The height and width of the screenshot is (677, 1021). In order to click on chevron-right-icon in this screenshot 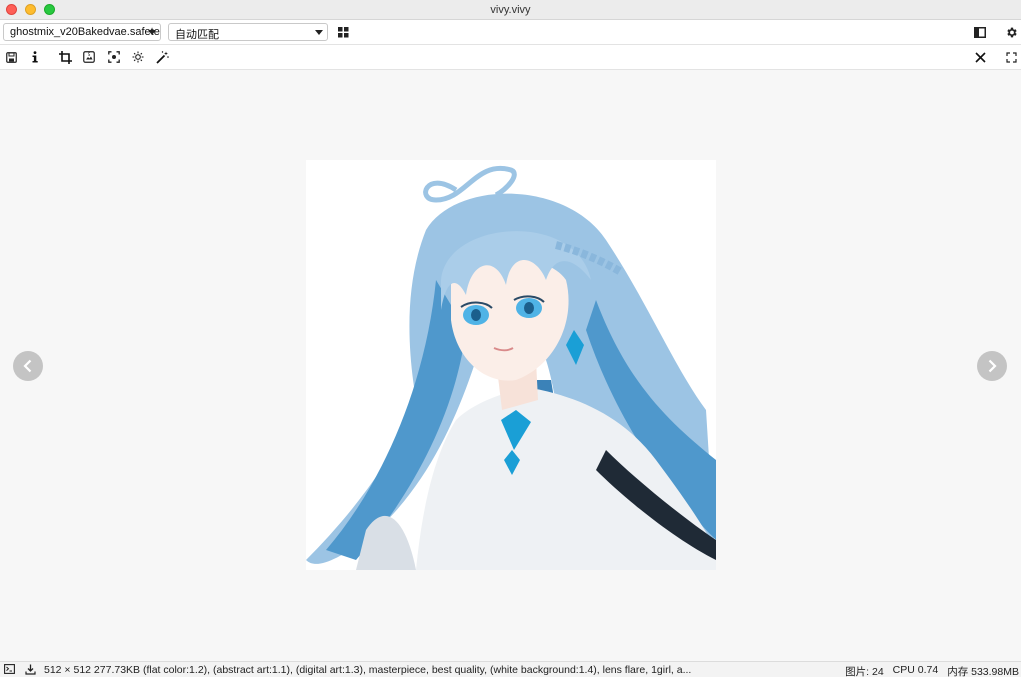, I will do `click(992, 366)`.